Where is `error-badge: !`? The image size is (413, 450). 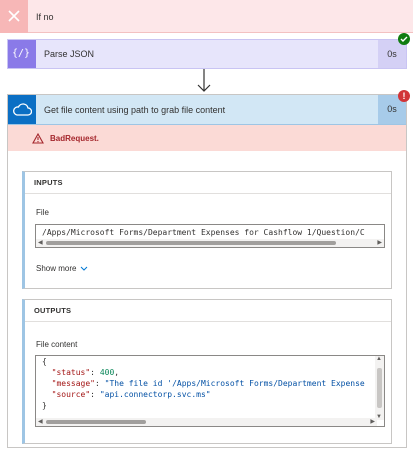 error-badge: ! is located at coordinates (404, 96).